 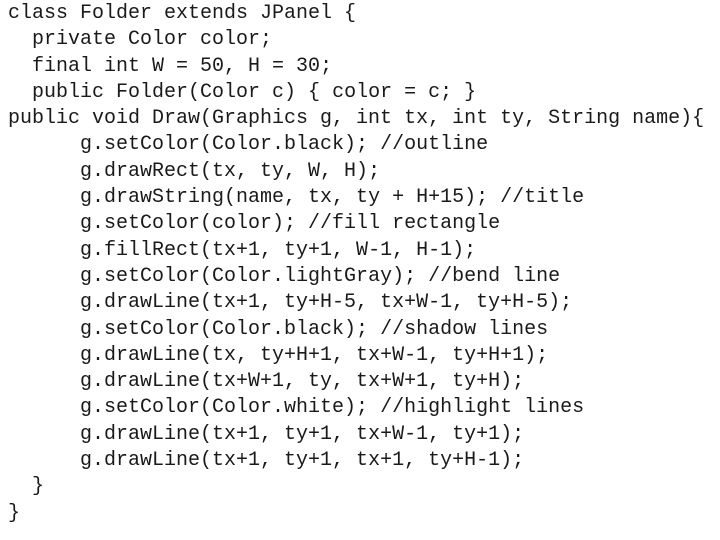 I want to click on code-text: public Folder(Color c) { color = c; }, so click(x=254, y=92).